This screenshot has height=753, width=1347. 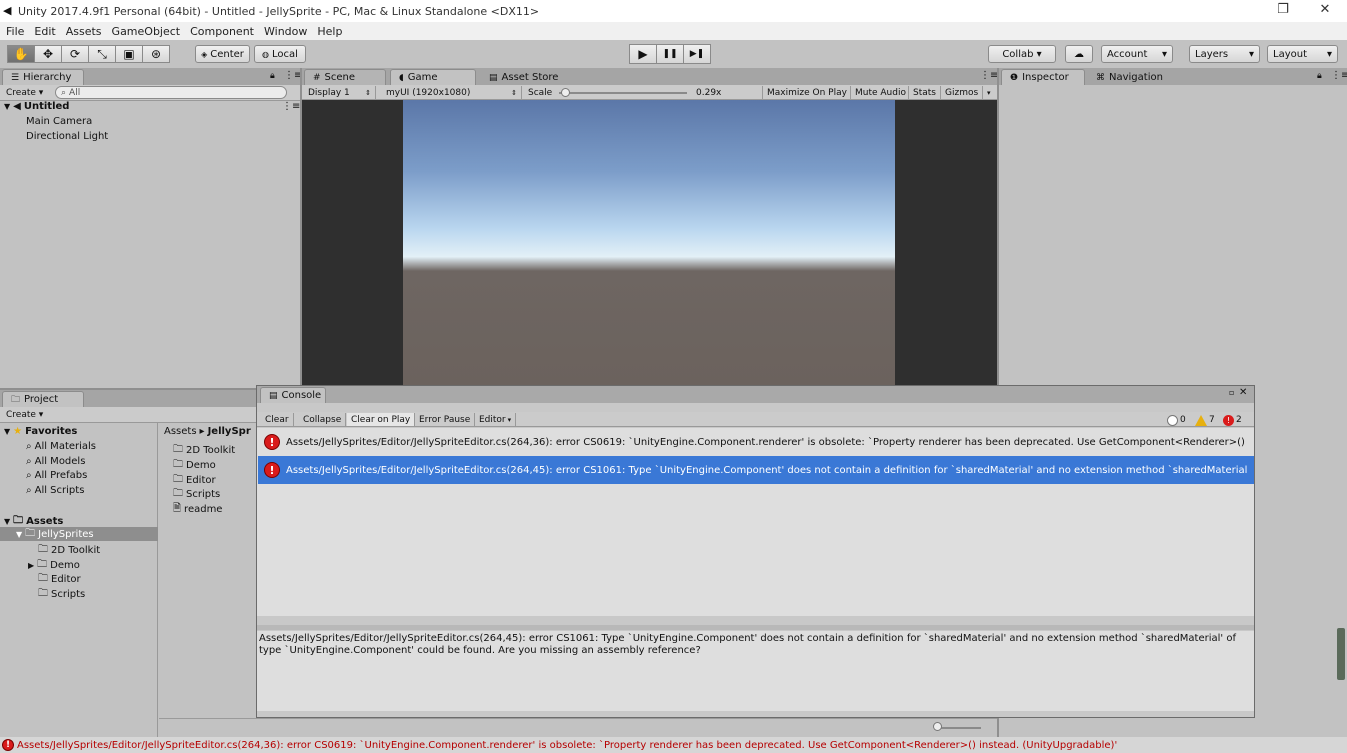 What do you see at coordinates (670, 54) in the screenshot?
I see `pause-icon: ❚❚` at bounding box center [670, 54].